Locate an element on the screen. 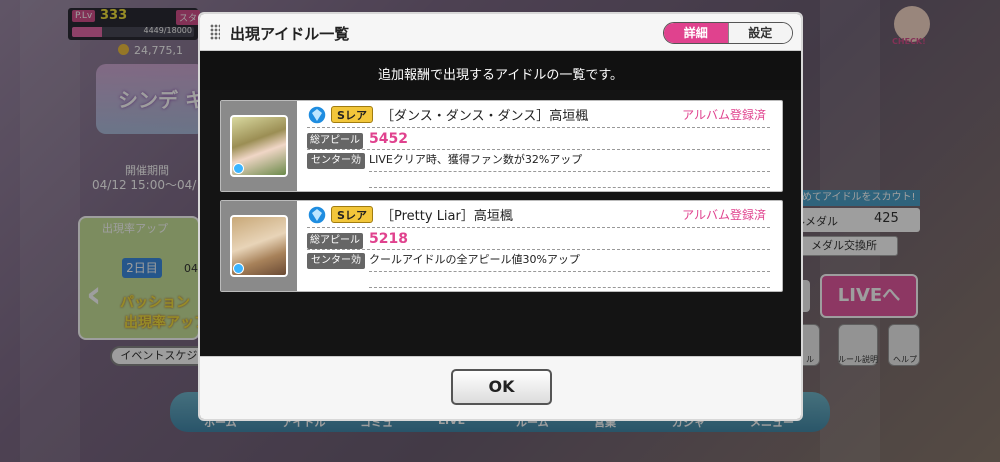 The image size is (1000, 462). ok-button: OK is located at coordinates (501, 387).